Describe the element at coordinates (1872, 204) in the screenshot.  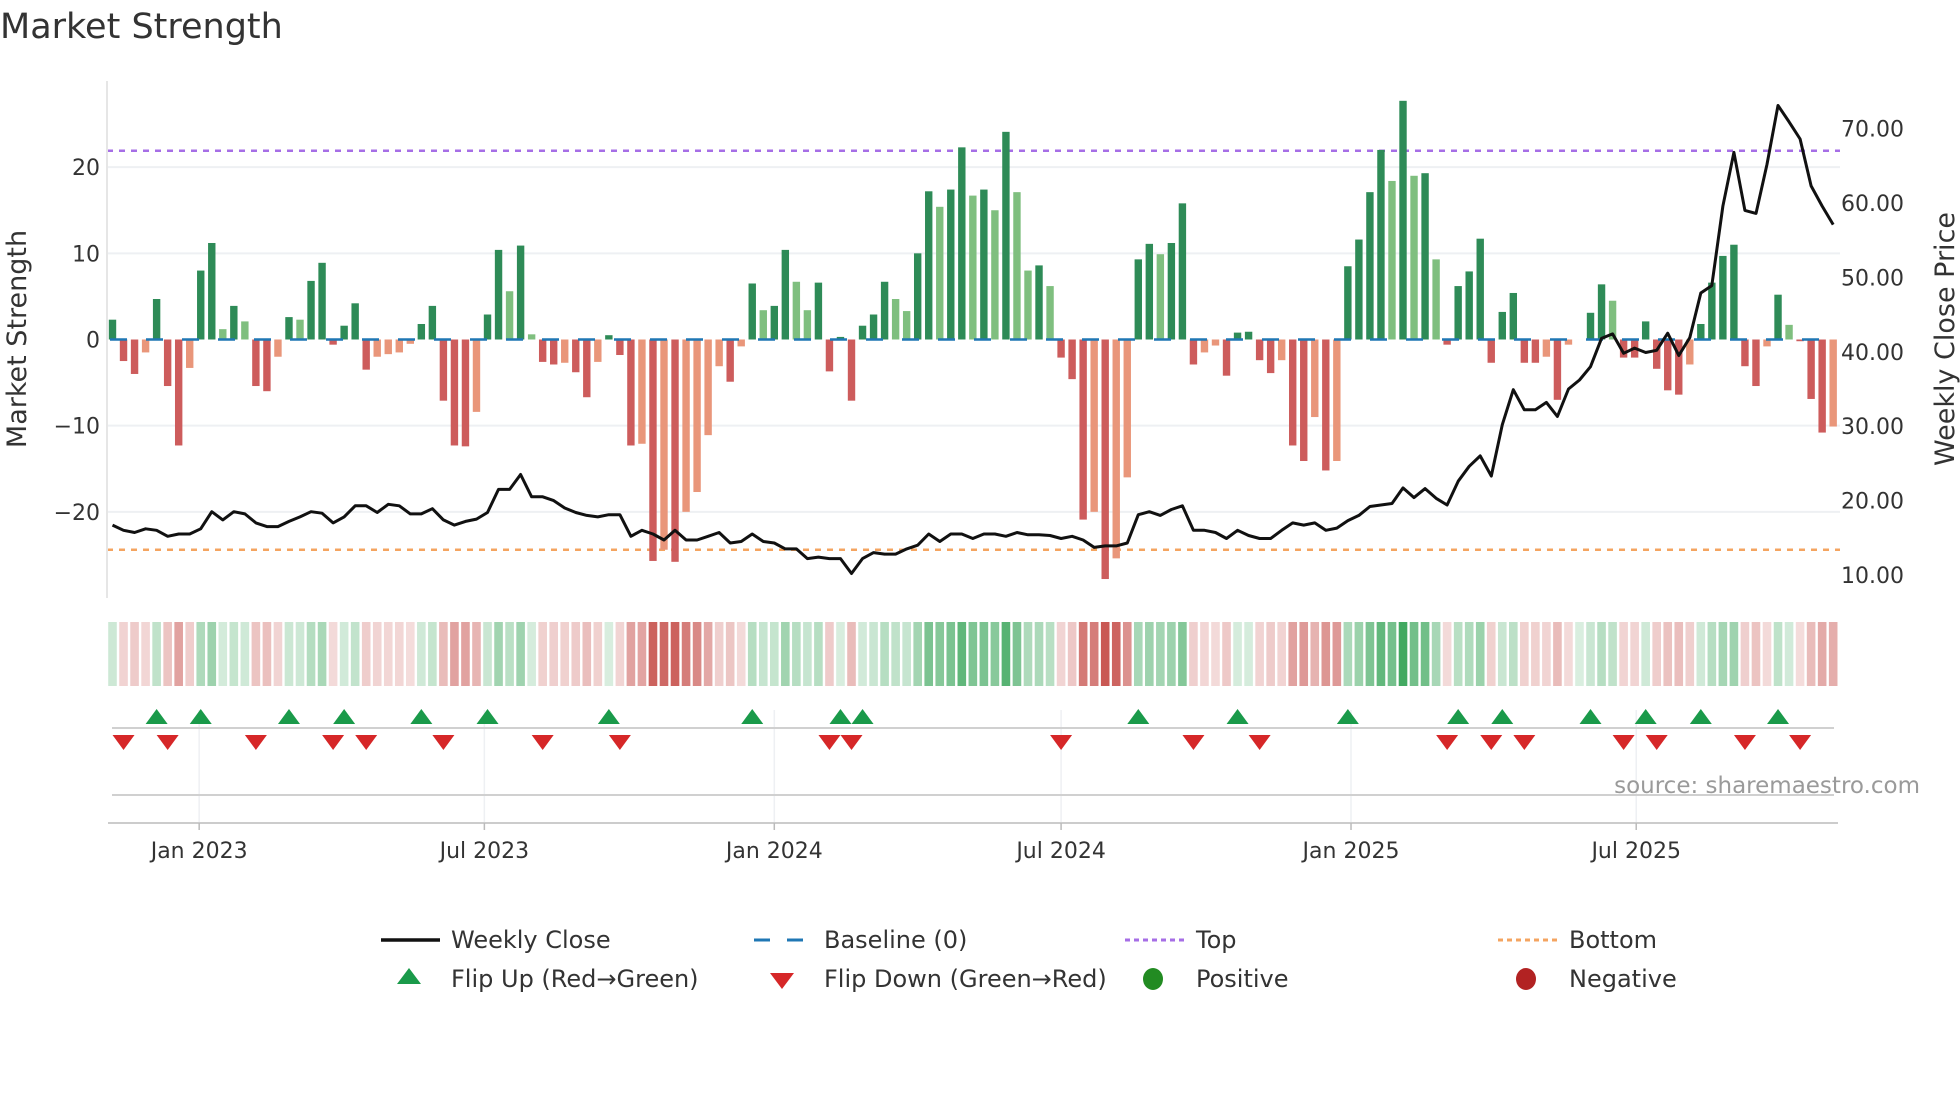
I see `y2-tick-label: 60.00` at that location.